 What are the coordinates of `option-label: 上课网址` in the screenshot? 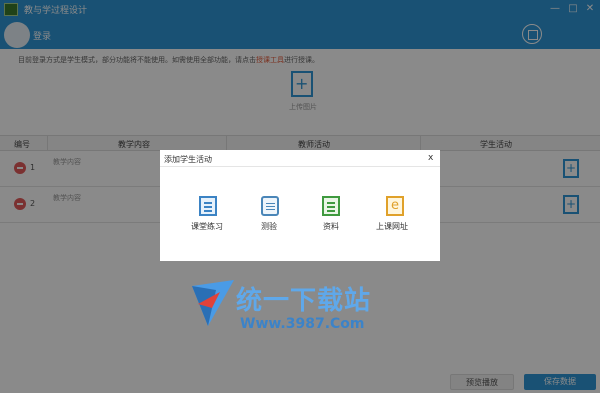 It's located at (392, 226).